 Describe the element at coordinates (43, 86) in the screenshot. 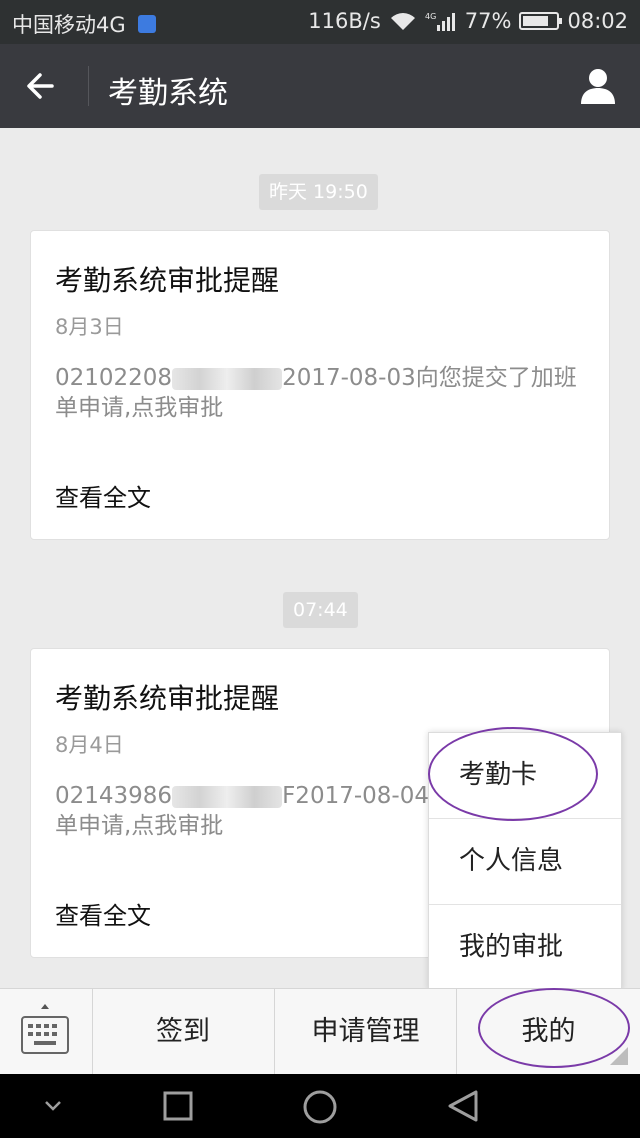

I see `back-arrow-icon` at that location.